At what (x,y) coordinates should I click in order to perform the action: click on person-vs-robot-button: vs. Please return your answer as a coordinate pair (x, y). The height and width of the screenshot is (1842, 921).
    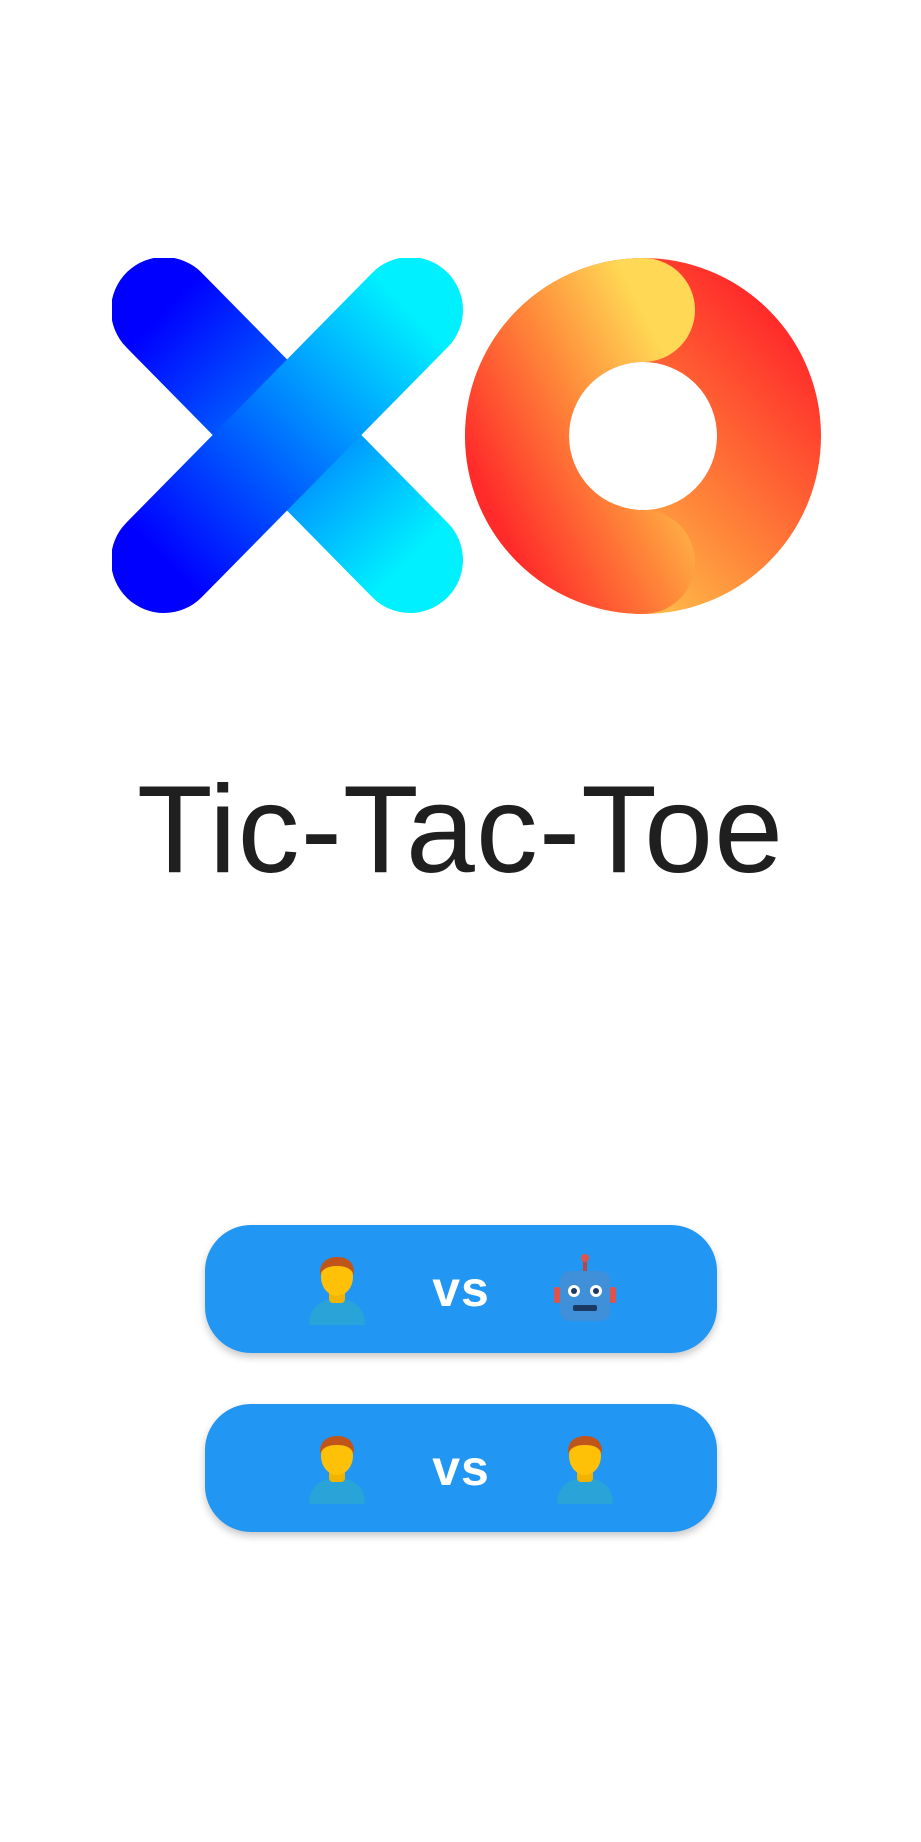
    Looking at the image, I should click on (461, 1289).